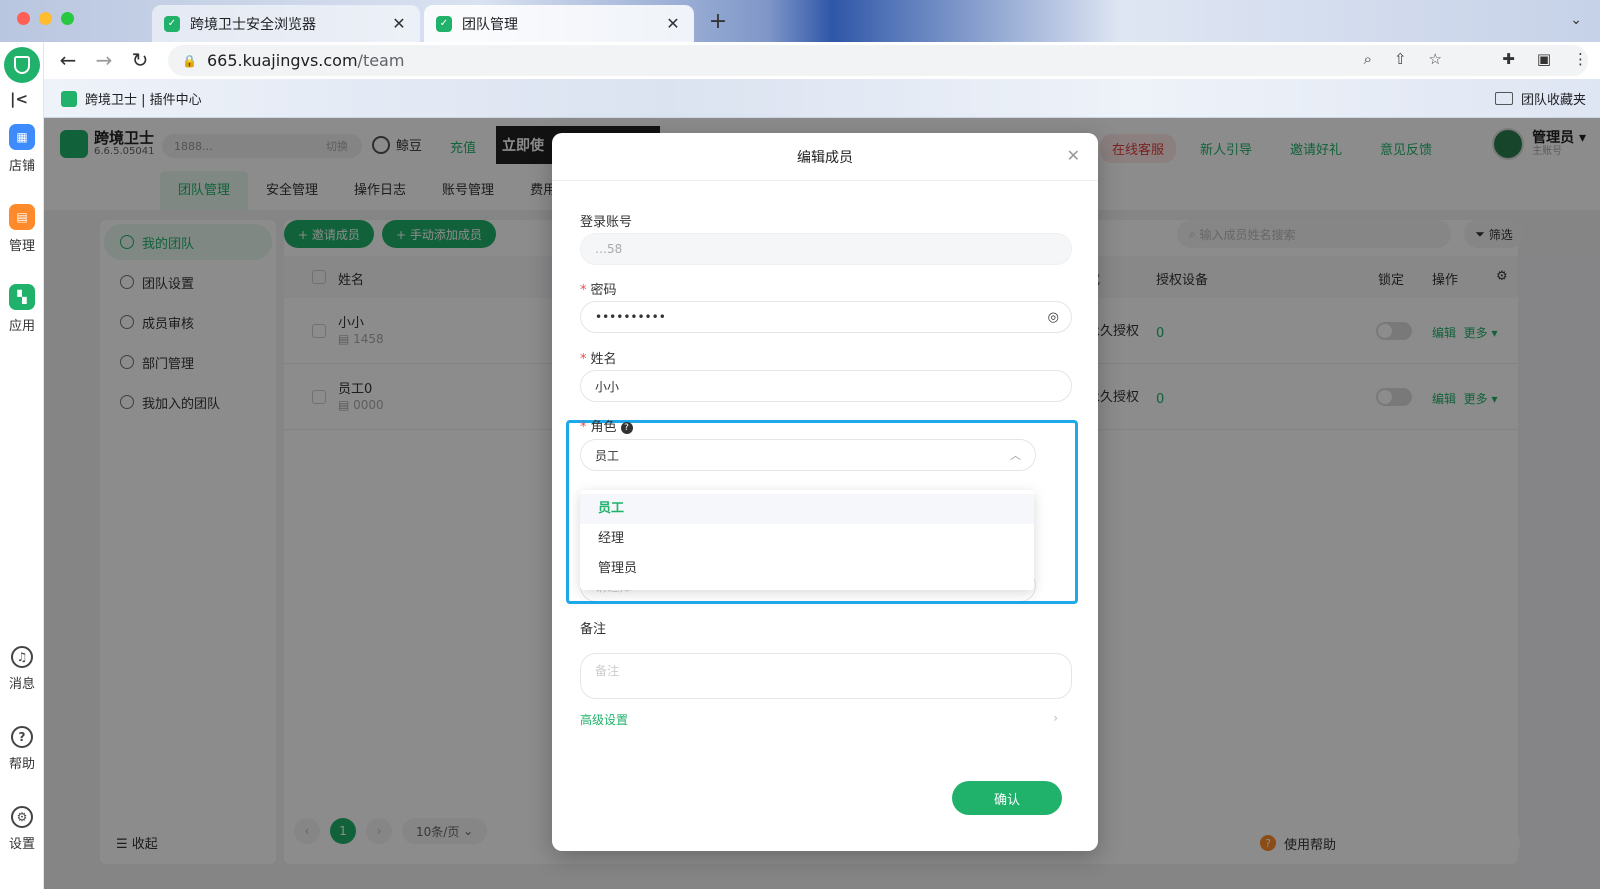  Describe the element at coordinates (189, 60) in the screenshot. I see `lock-icon: 🔒` at that location.